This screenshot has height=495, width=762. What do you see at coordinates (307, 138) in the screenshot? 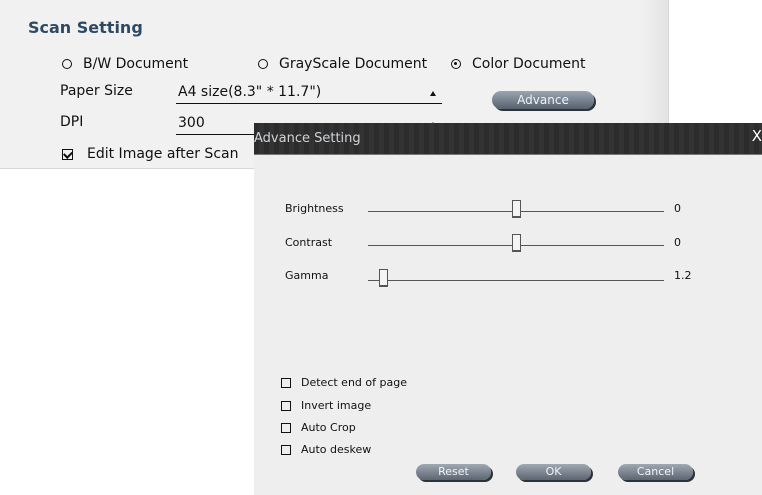
I see `dialog-title: Advance Setting` at bounding box center [307, 138].